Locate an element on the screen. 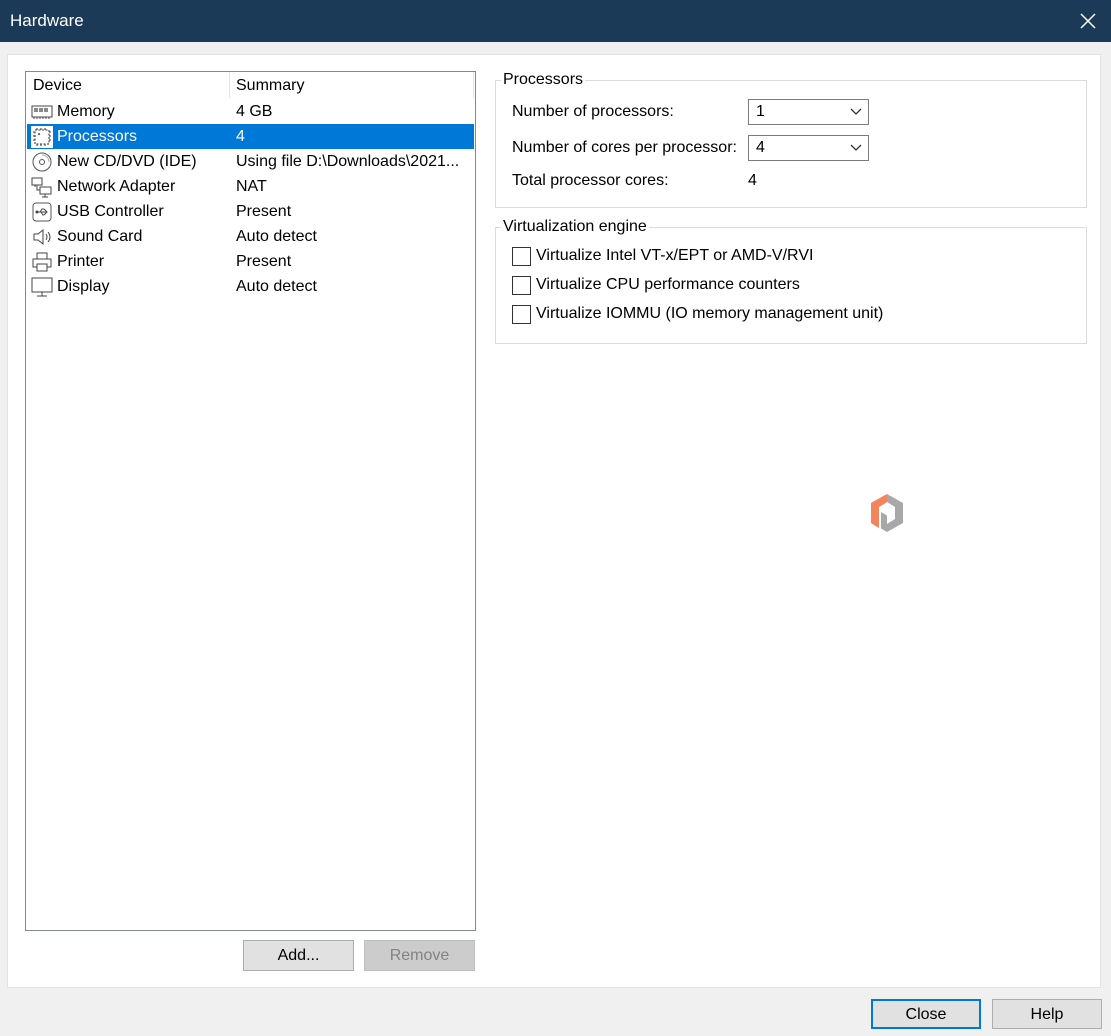  device-name: Network Adapter is located at coordinates (116, 186).